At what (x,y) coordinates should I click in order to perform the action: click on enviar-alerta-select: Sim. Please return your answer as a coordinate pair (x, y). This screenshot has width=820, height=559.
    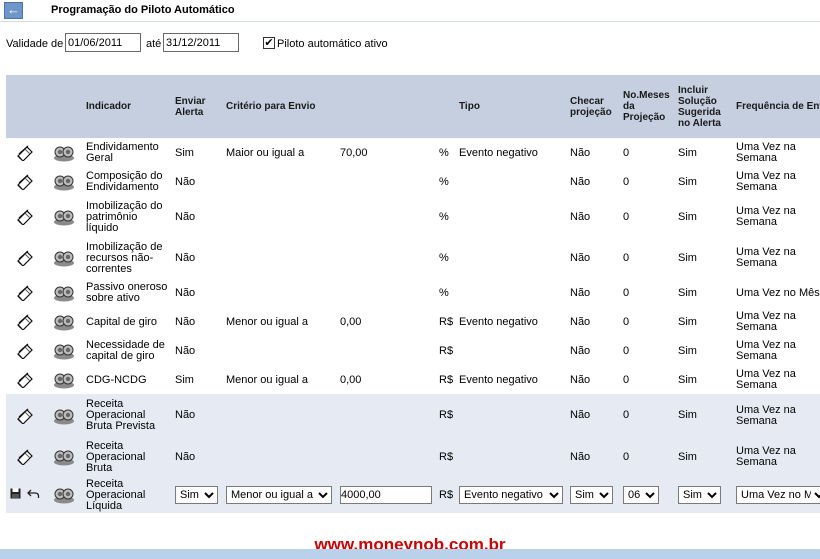
    Looking at the image, I should click on (196, 495).